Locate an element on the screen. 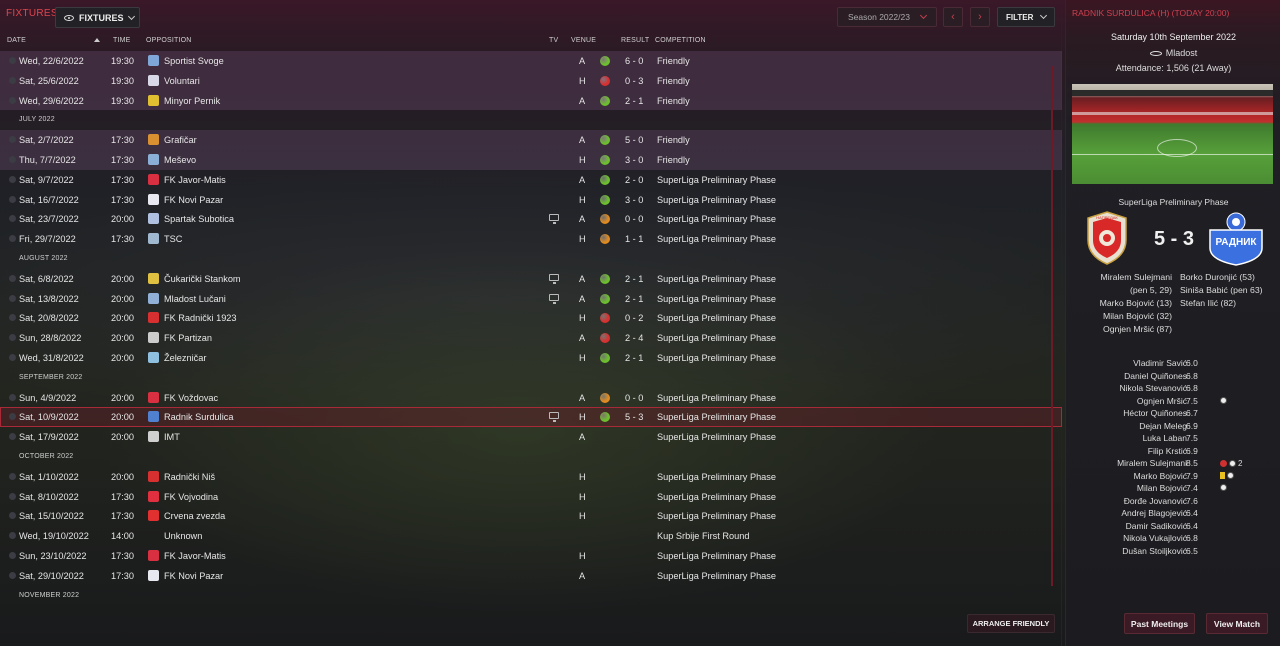  match-header: RADNIK SURDULICA (H) (TODAY 20:00) is located at coordinates (1150, 13).